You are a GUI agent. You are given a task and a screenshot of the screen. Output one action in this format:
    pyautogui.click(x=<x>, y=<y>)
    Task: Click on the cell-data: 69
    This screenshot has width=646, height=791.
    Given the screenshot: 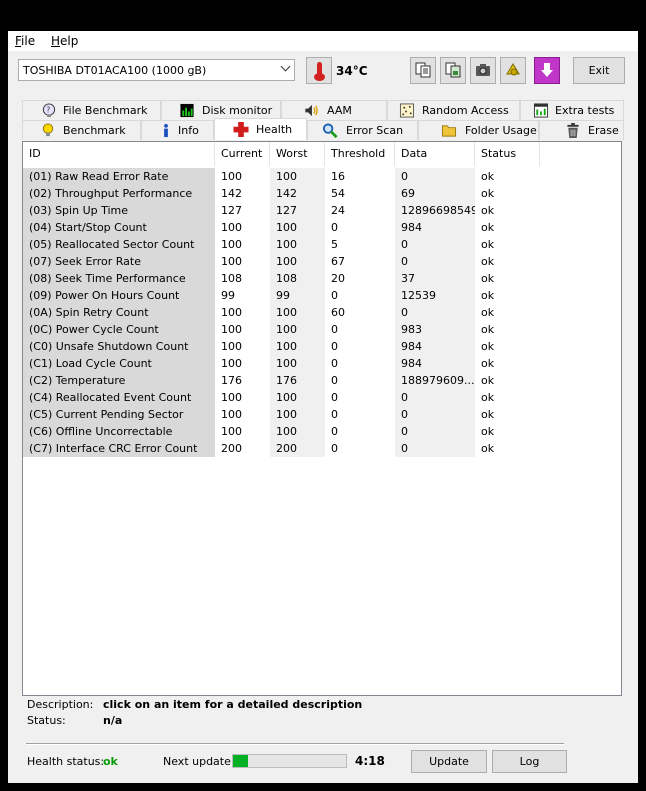 What is the action you would take?
    pyautogui.click(x=435, y=193)
    